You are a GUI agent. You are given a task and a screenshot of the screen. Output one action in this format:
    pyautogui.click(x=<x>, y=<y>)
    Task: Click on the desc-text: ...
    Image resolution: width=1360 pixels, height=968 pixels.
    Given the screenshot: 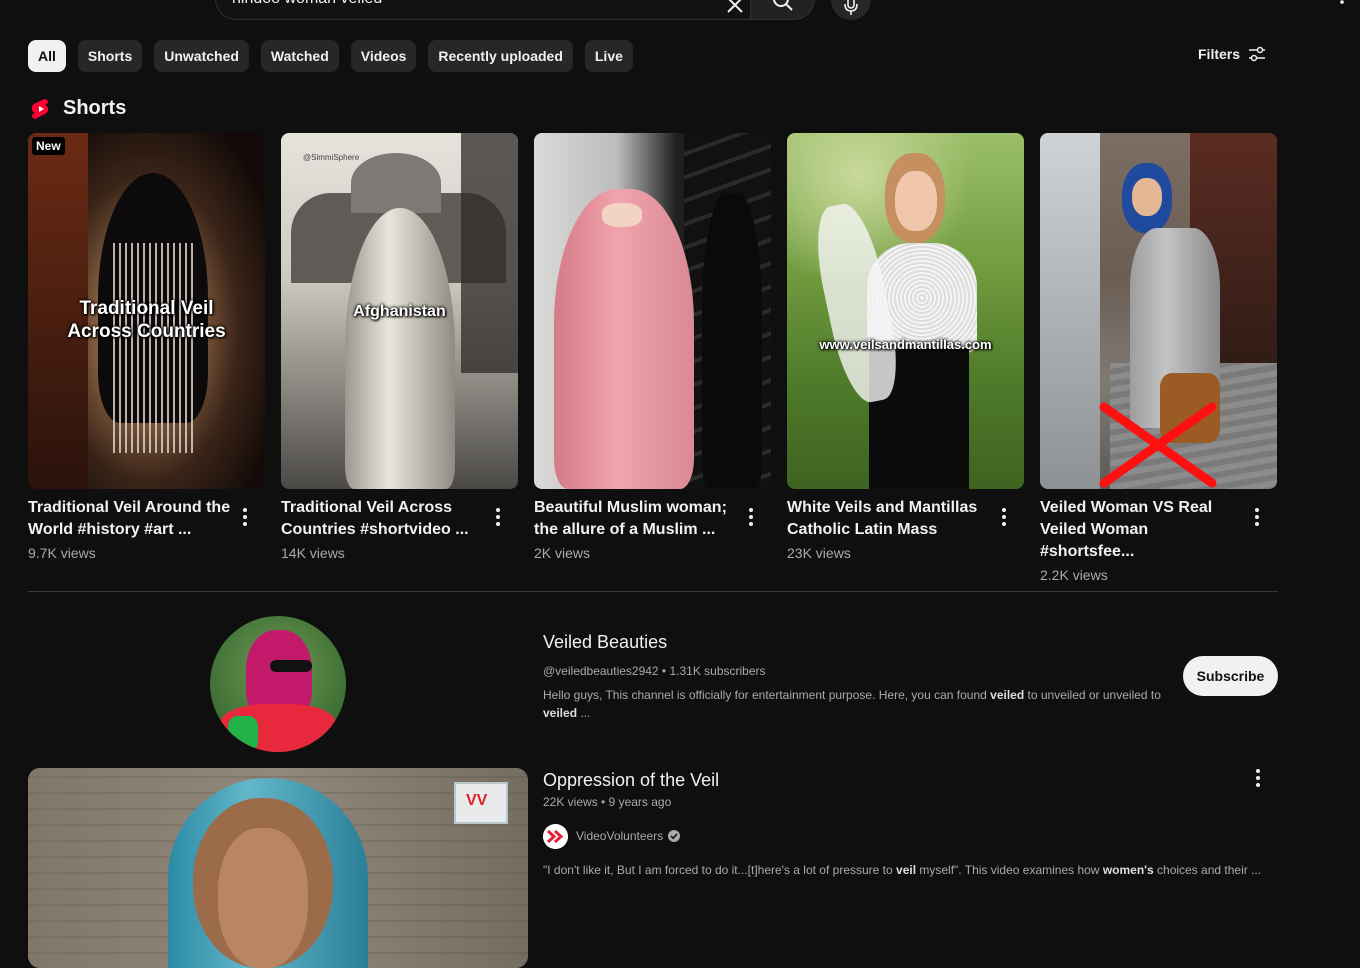 What is the action you would take?
    pyautogui.click(x=584, y=713)
    